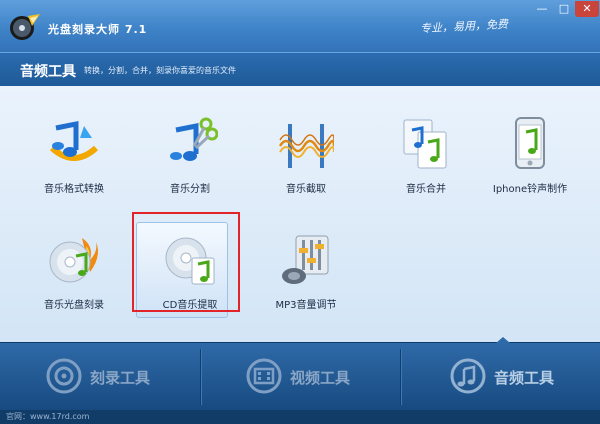 Image resolution: width=600 pixels, height=424 pixels. What do you see at coordinates (306, 189) in the screenshot?
I see `tool-label: 音乐截取` at bounding box center [306, 189].